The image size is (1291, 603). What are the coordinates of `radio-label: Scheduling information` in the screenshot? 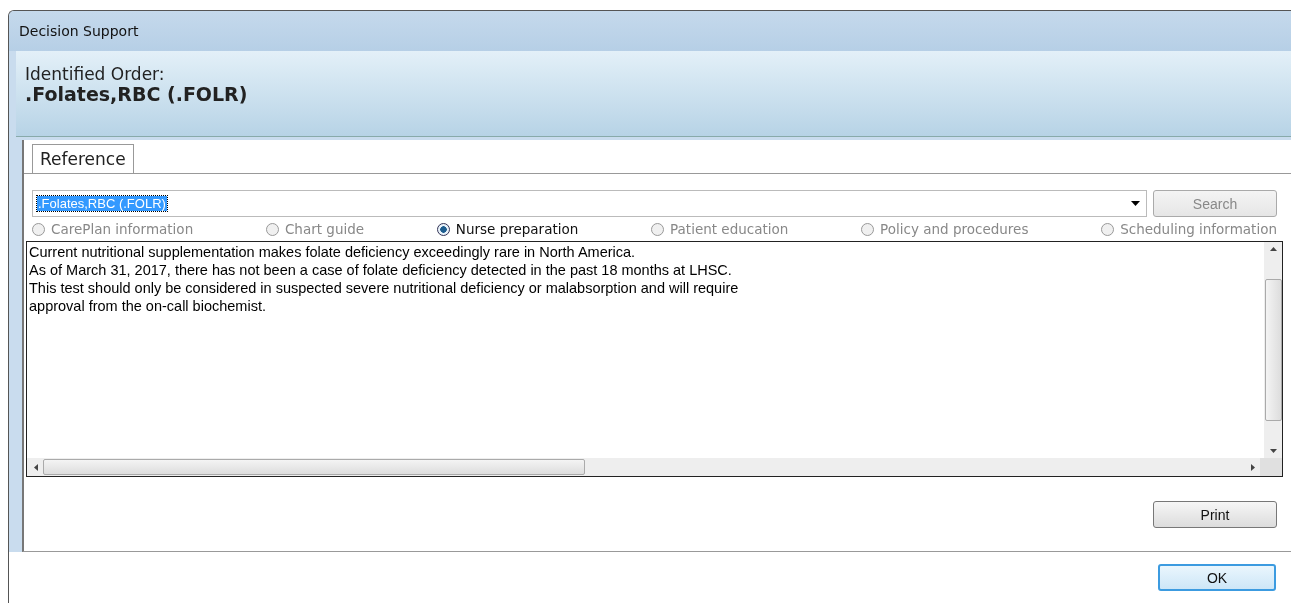 It's located at (1198, 229).